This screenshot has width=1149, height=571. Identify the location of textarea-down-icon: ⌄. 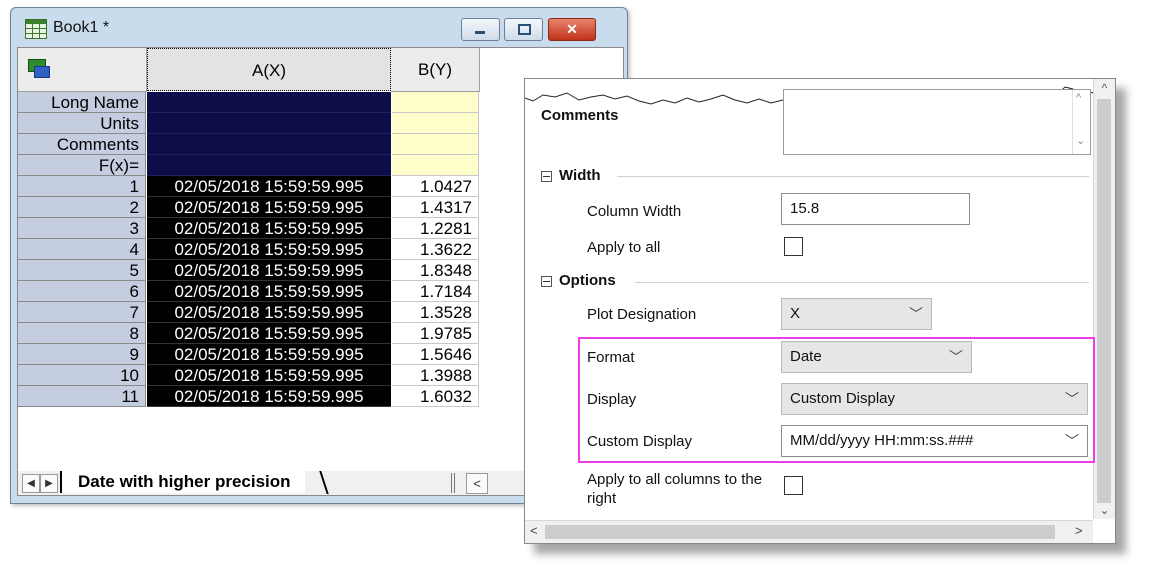
(1081, 141).